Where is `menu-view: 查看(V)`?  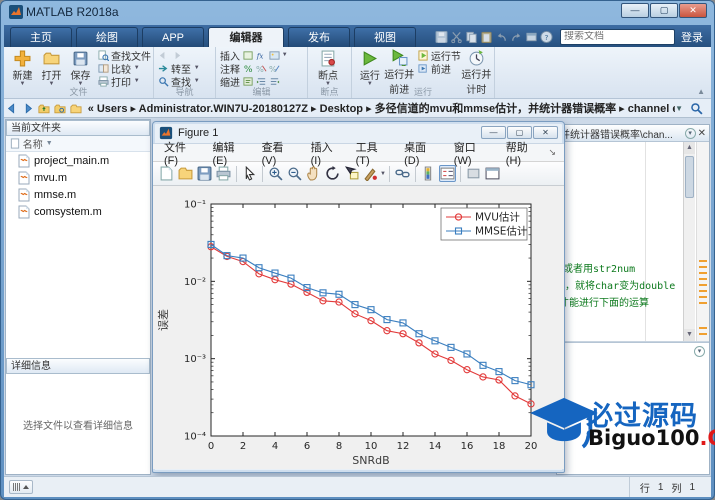
menu-view: 查看(V) is located at coordinates (279, 153).